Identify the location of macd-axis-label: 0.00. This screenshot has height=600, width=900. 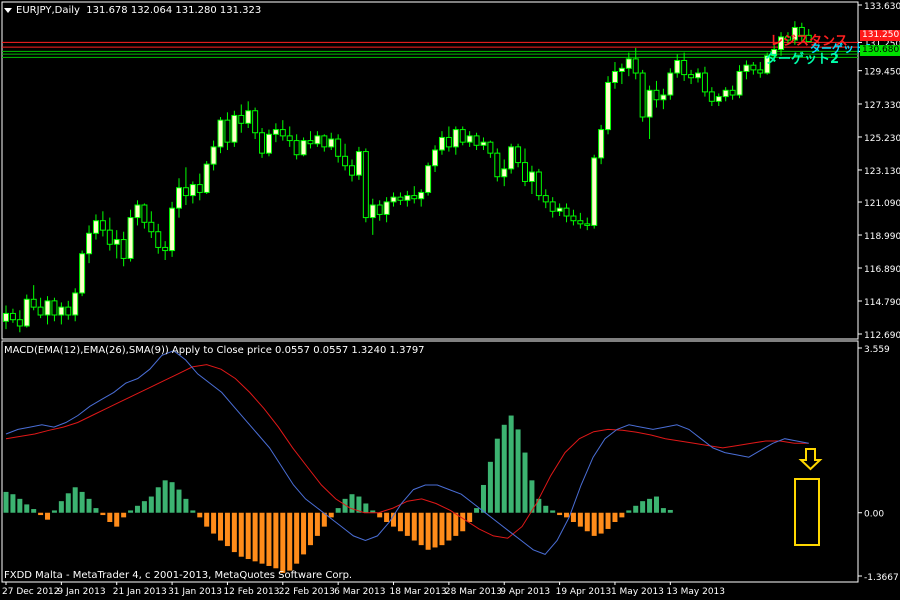
(874, 515).